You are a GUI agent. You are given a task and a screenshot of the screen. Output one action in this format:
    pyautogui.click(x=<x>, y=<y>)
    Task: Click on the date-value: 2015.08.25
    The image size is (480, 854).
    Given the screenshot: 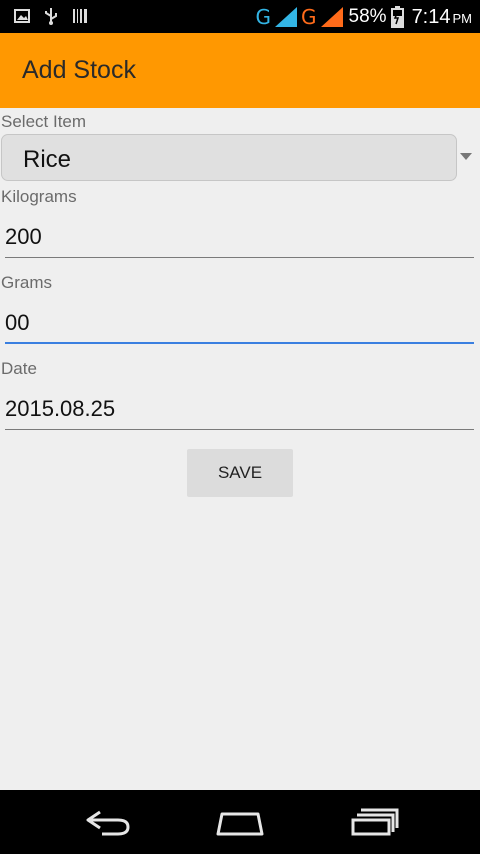 What is the action you would take?
    pyautogui.click(x=60, y=408)
    